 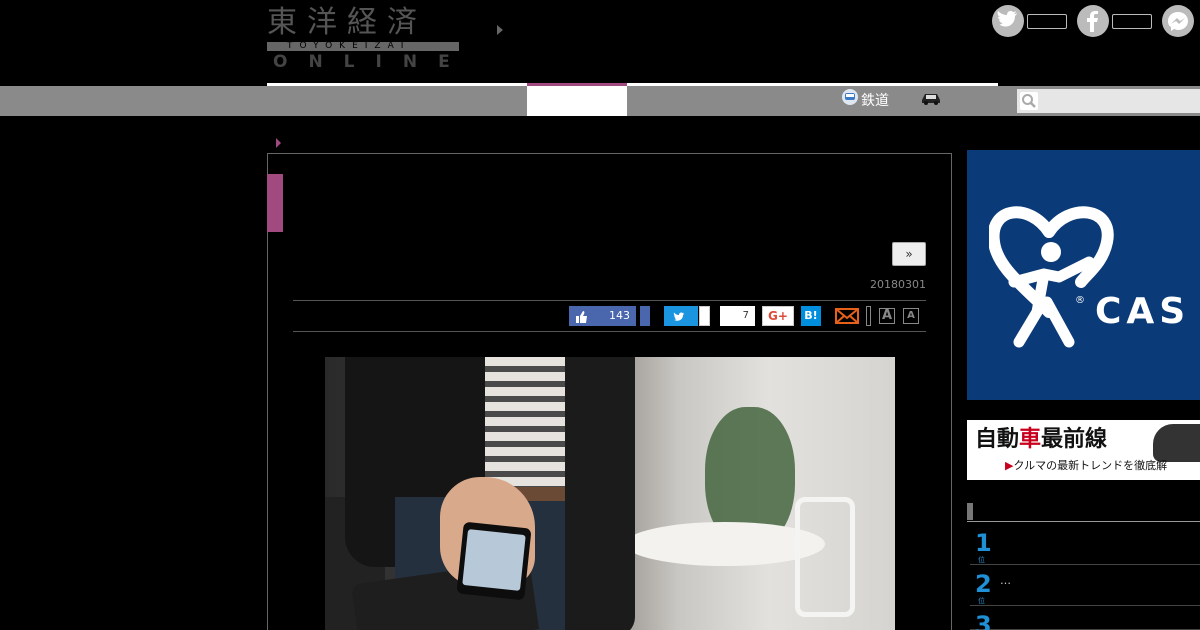 What do you see at coordinates (372, 62) in the screenshot?
I see `logo-online: ONLINE` at bounding box center [372, 62].